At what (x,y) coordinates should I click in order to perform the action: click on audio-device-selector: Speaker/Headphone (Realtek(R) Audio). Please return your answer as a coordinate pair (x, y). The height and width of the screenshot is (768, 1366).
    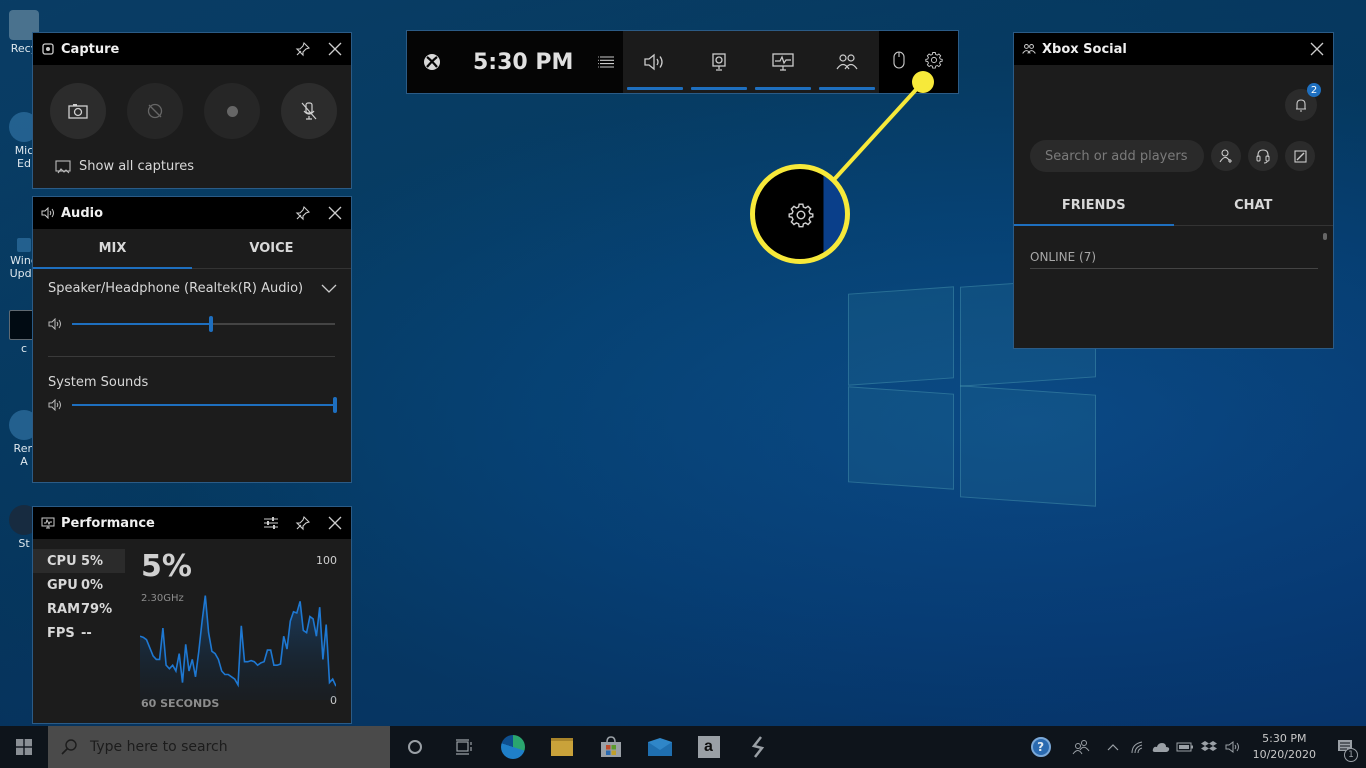
    Looking at the image, I should click on (192, 282).